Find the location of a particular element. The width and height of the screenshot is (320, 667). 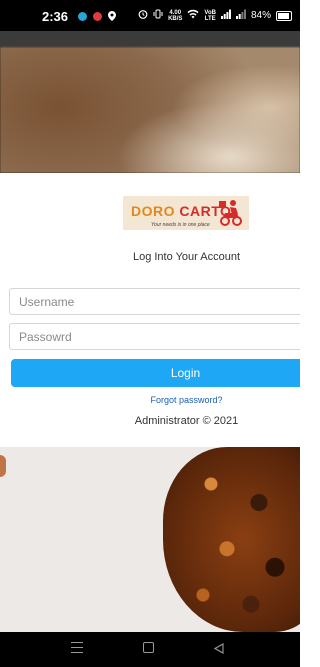

app-notification-icon is located at coordinates (83, 16).